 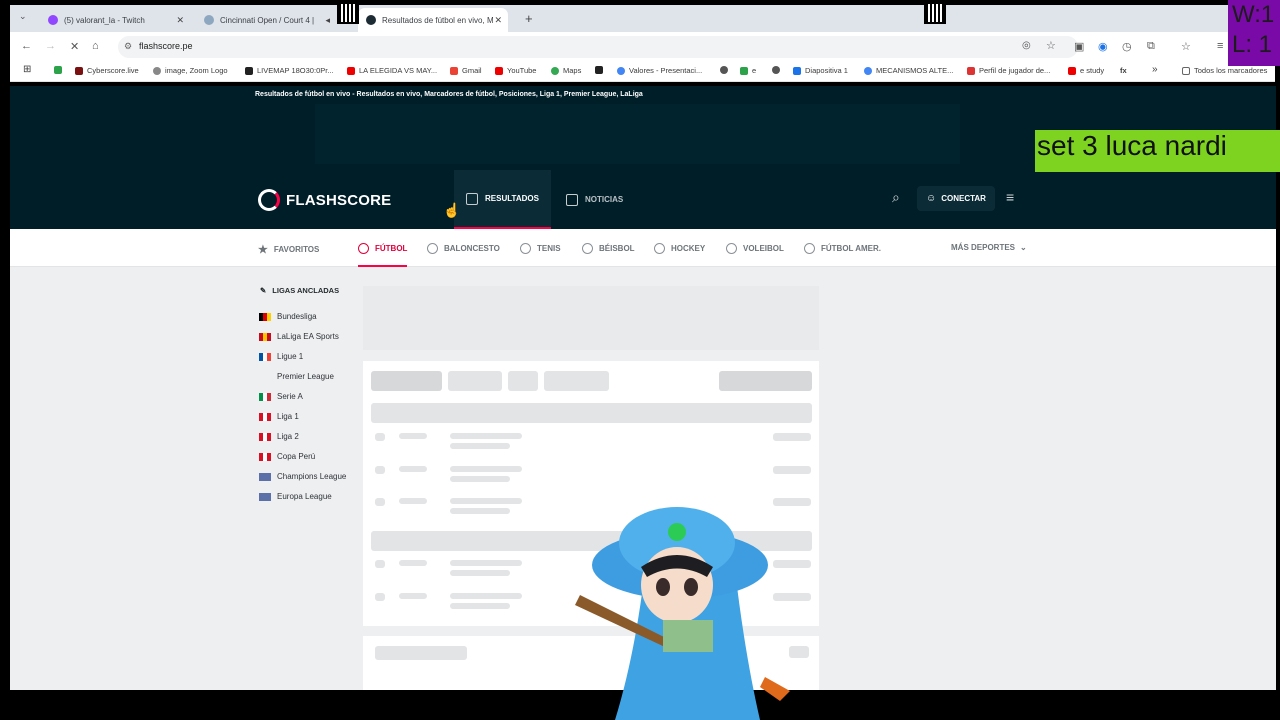 What do you see at coordinates (1103, 46) in the screenshot?
I see `cast-icon: ◉` at bounding box center [1103, 46].